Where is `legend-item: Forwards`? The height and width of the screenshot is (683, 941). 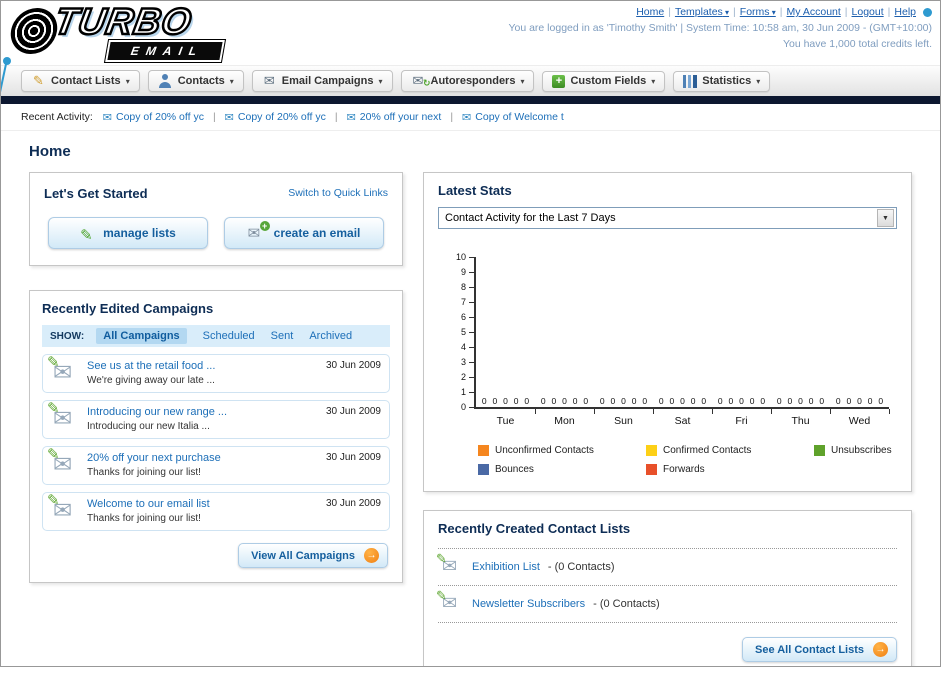 legend-item: Forwards is located at coordinates (730, 469).